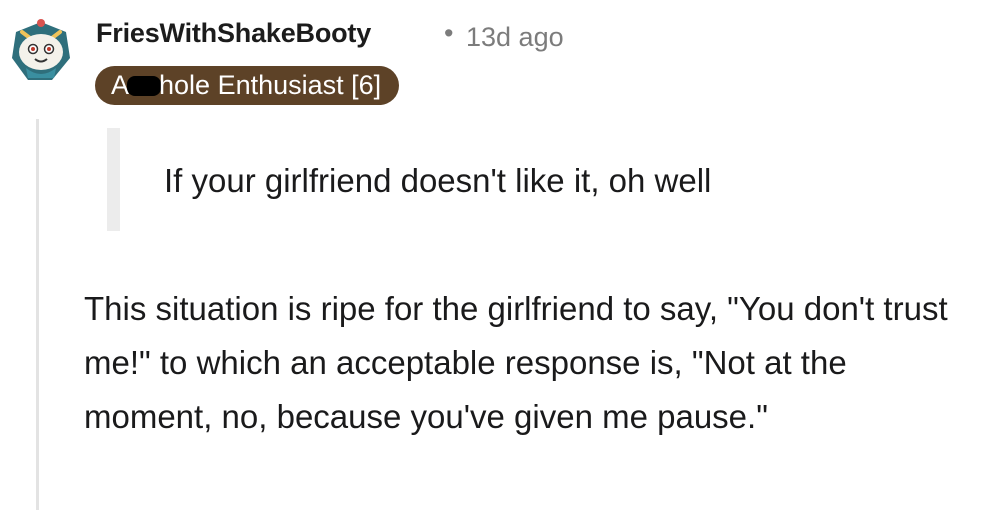 The image size is (991, 510). What do you see at coordinates (515, 37) in the screenshot?
I see `comment-timestamp: 13d ago` at bounding box center [515, 37].